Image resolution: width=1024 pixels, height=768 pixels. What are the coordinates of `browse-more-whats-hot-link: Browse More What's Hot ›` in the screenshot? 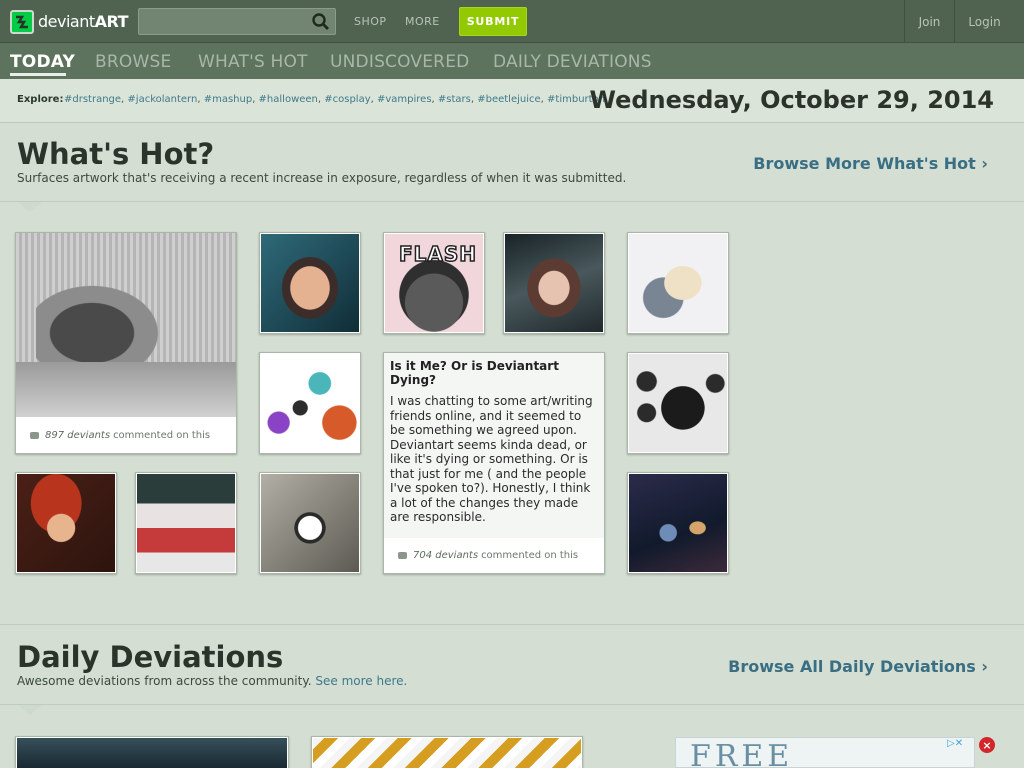 It's located at (870, 163).